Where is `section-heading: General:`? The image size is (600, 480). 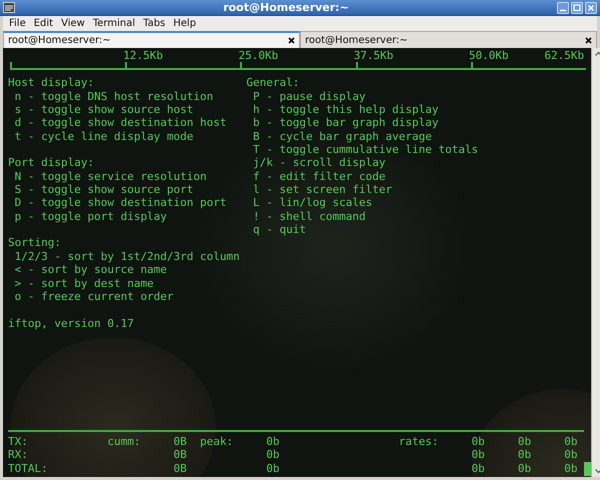
section-heading: General: is located at coordinates (273, 83).